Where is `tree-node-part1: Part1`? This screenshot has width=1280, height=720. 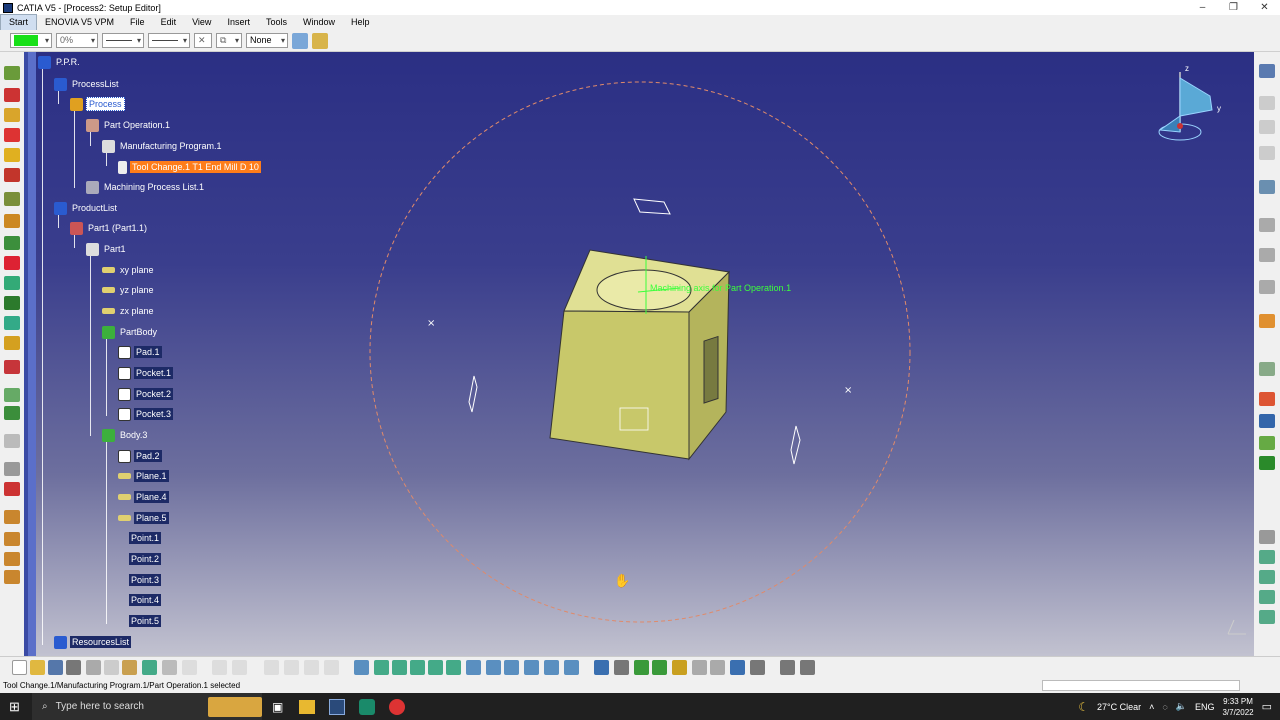 tree-node-part1: Part1 is located at coordinates (107, 249).